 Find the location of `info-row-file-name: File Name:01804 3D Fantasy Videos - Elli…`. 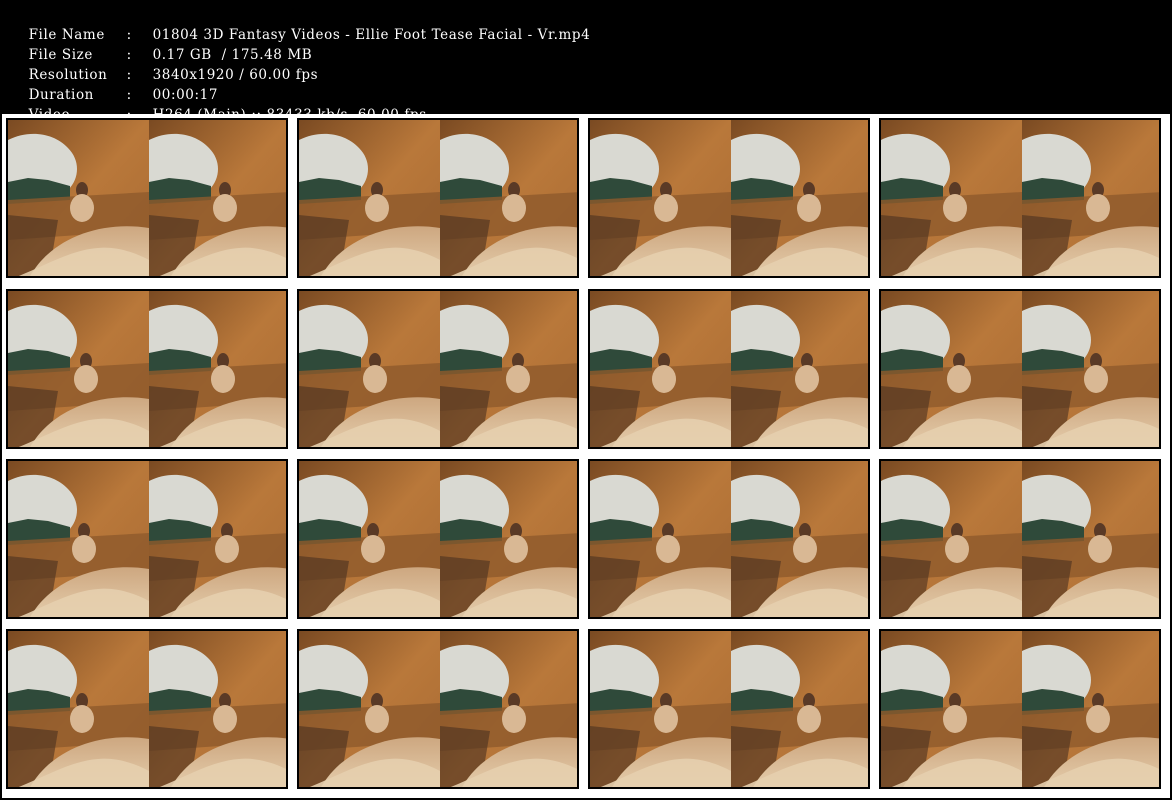

info-row-file-name: File Name:01804 3D Fantasy Videos - Elli… is located at coordinates (299, 24).